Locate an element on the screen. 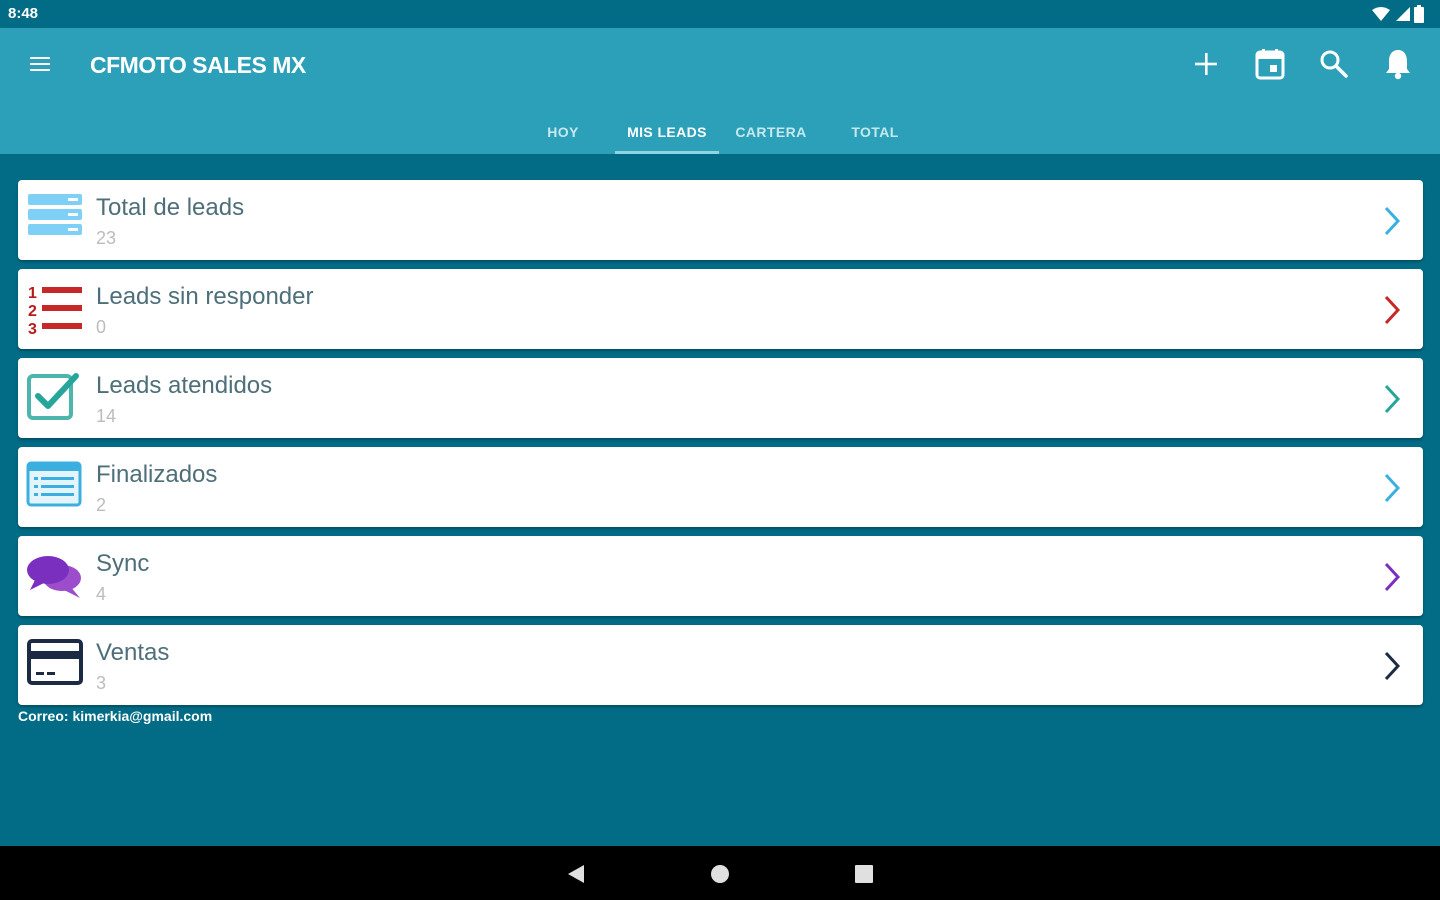 This screenshot has height=900, width=1440. add-button is located at coordinates (1206, 64).